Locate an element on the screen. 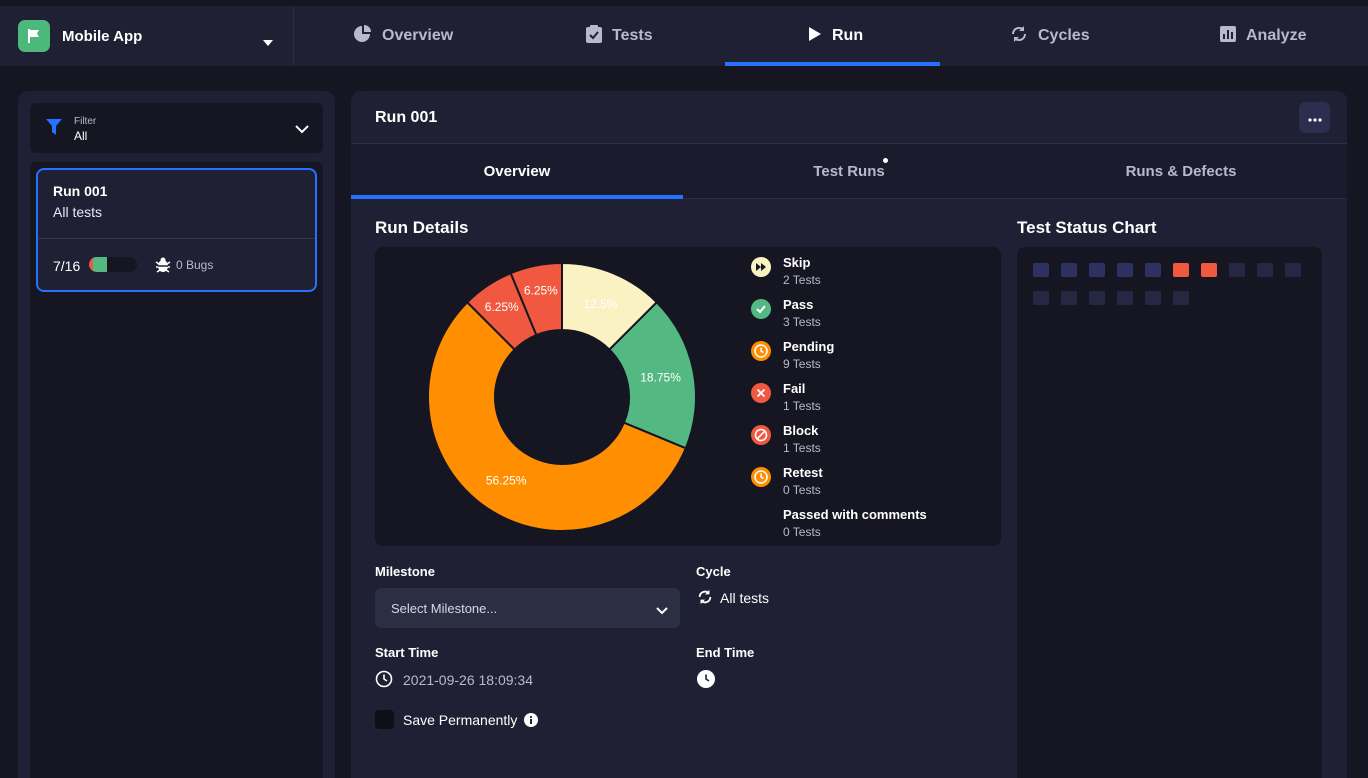 The image size is (1368, 778). block-icon is located at coordinates (761, 435).